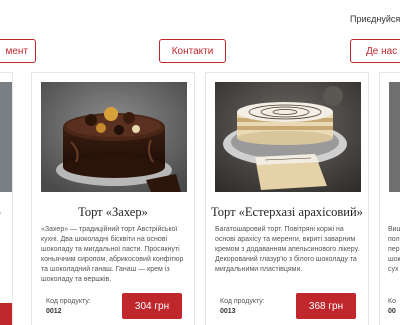 This screenshot has width=400, height=325. I want to click on product-code-value: 0012, so click(54, 311).